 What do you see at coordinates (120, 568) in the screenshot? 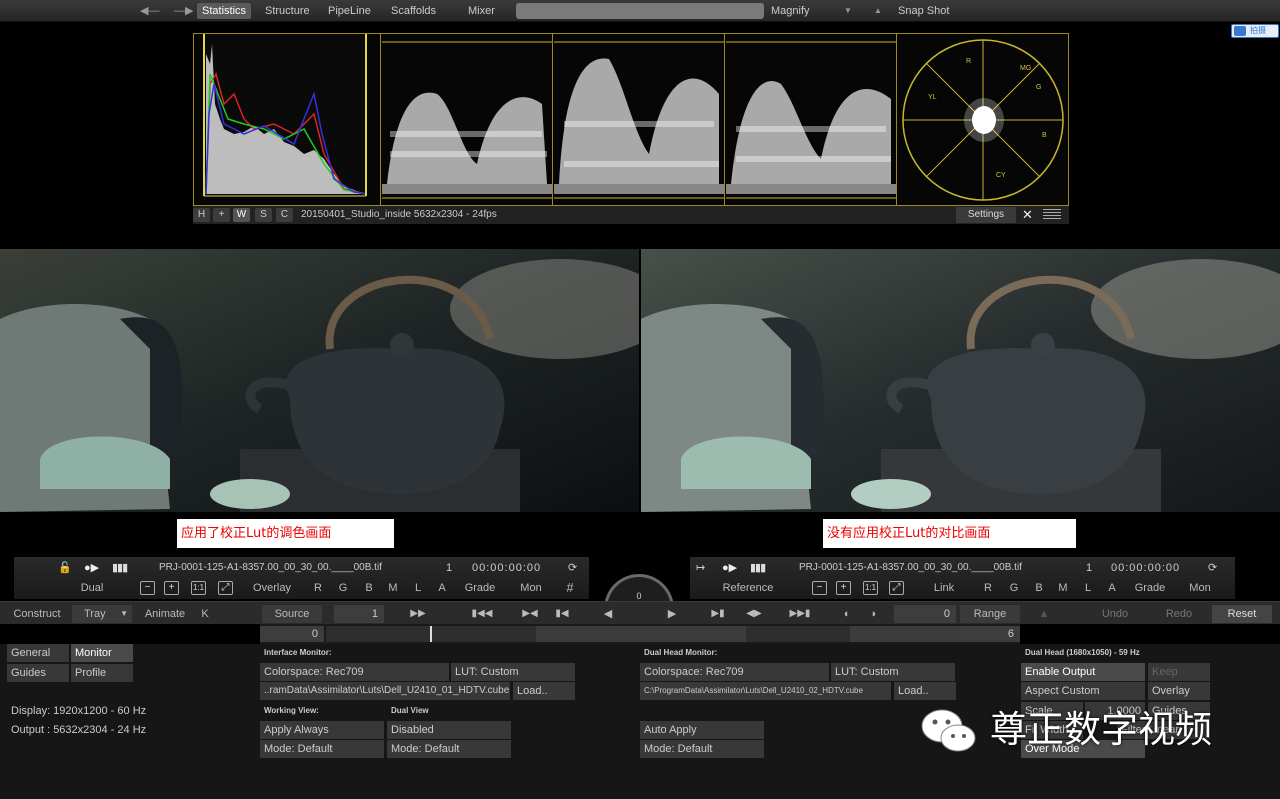
I see `clip-strip-icon: ▮▮▮` at bounding box center [120, 568].